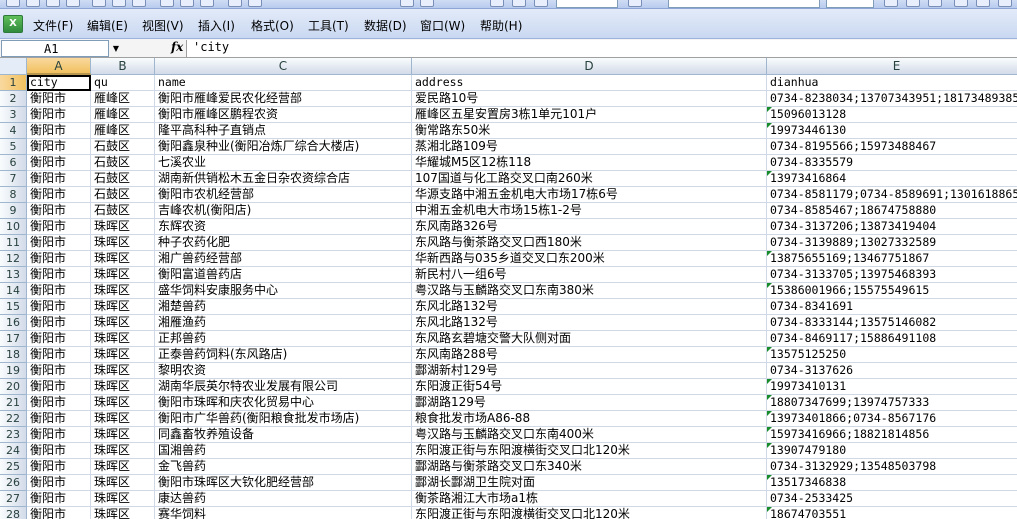 The image size is (1017, 519). What do you see at coordinates (328, 25) in the screenshot?
I see `menu-tools: 工具(T)` at bounding box center [328, 25].